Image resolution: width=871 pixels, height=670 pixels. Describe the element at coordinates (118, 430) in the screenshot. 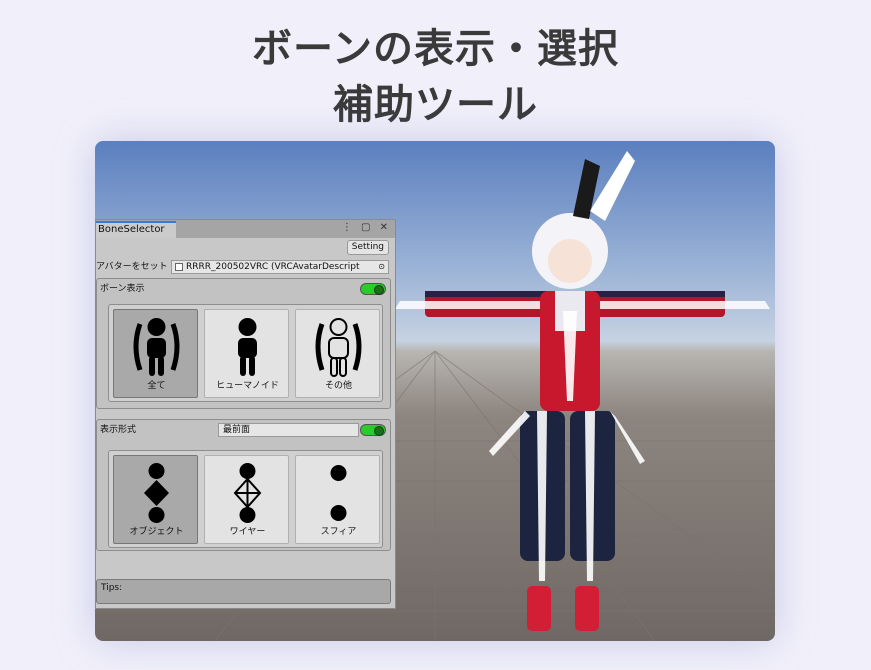

I see `display-format-label: 表示形式` at that location.